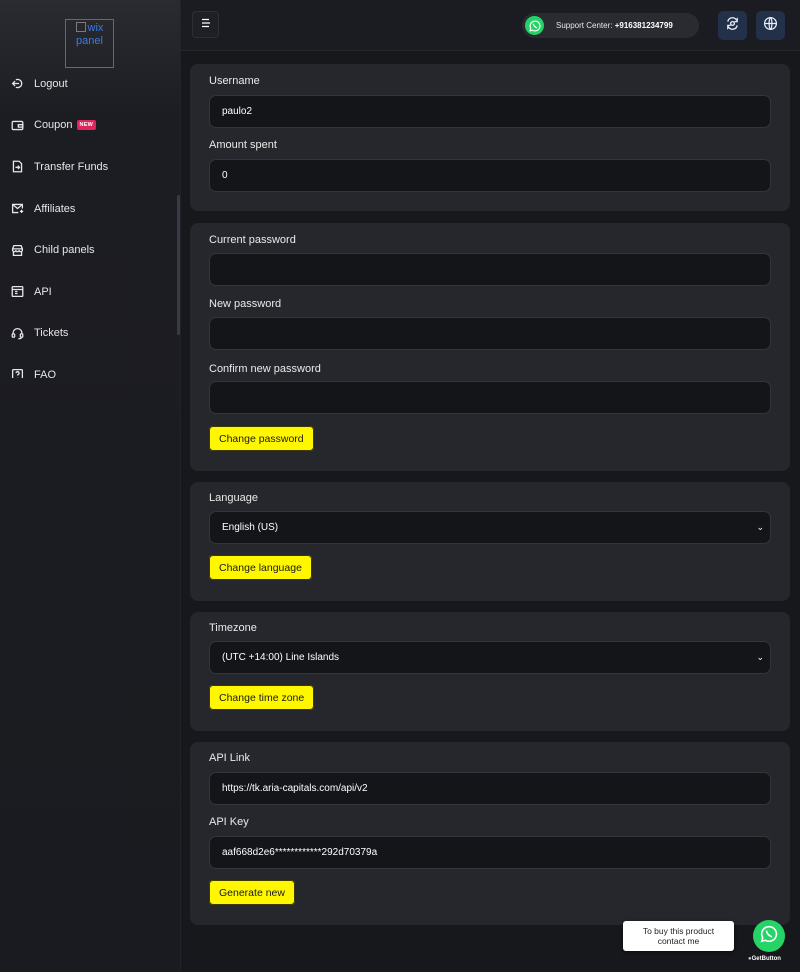 Image resolution: width=800 pixels, height=972 pixels. Describe the element at coordinates (490, 175) in the screenshot. I see `amount-spent-field: 0` at that location.